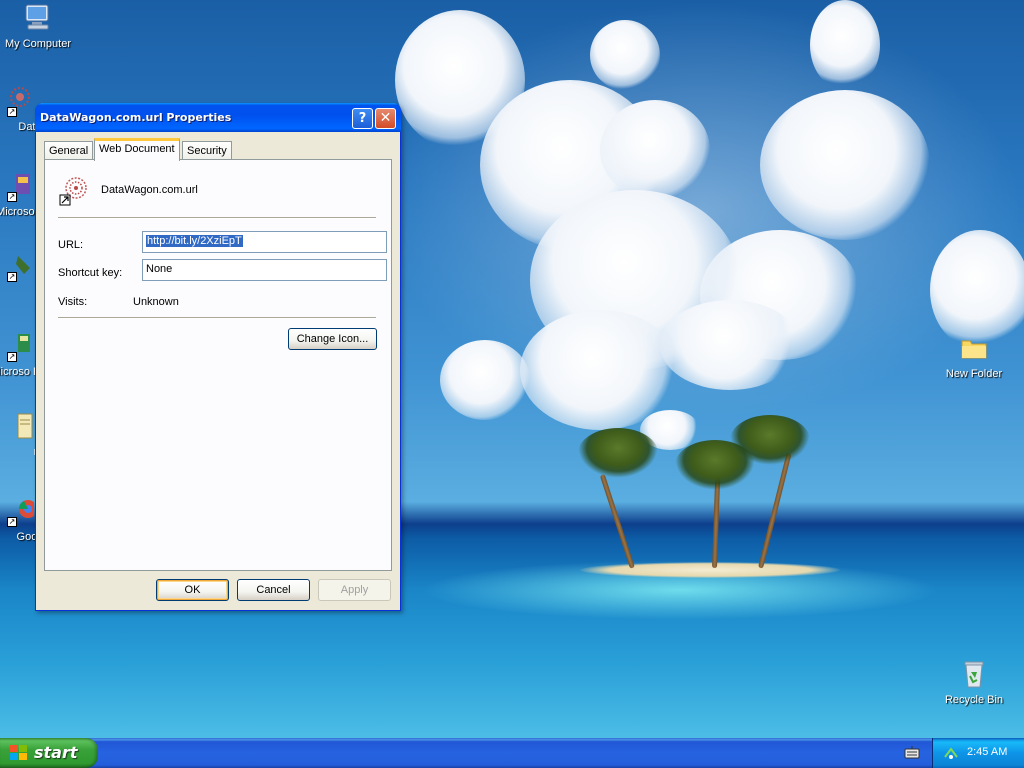  Describe the element at coordinates (18, 101) in the screenshot. I see `web-shortcut-icon: ↗` at that location.